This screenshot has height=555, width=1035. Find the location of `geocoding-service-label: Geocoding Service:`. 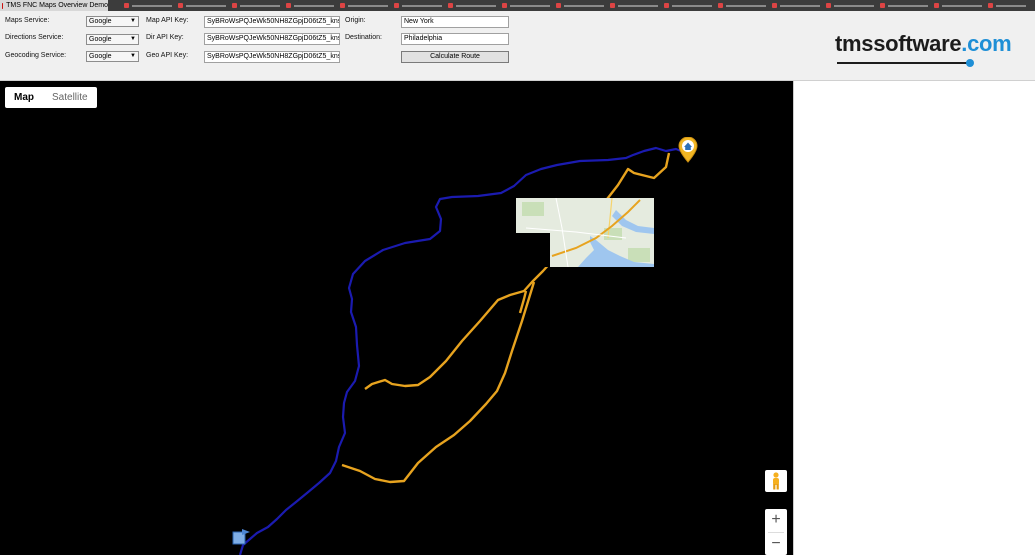

geocoding-service-label: Geocoding Service: is located at coordinates (36, 55).